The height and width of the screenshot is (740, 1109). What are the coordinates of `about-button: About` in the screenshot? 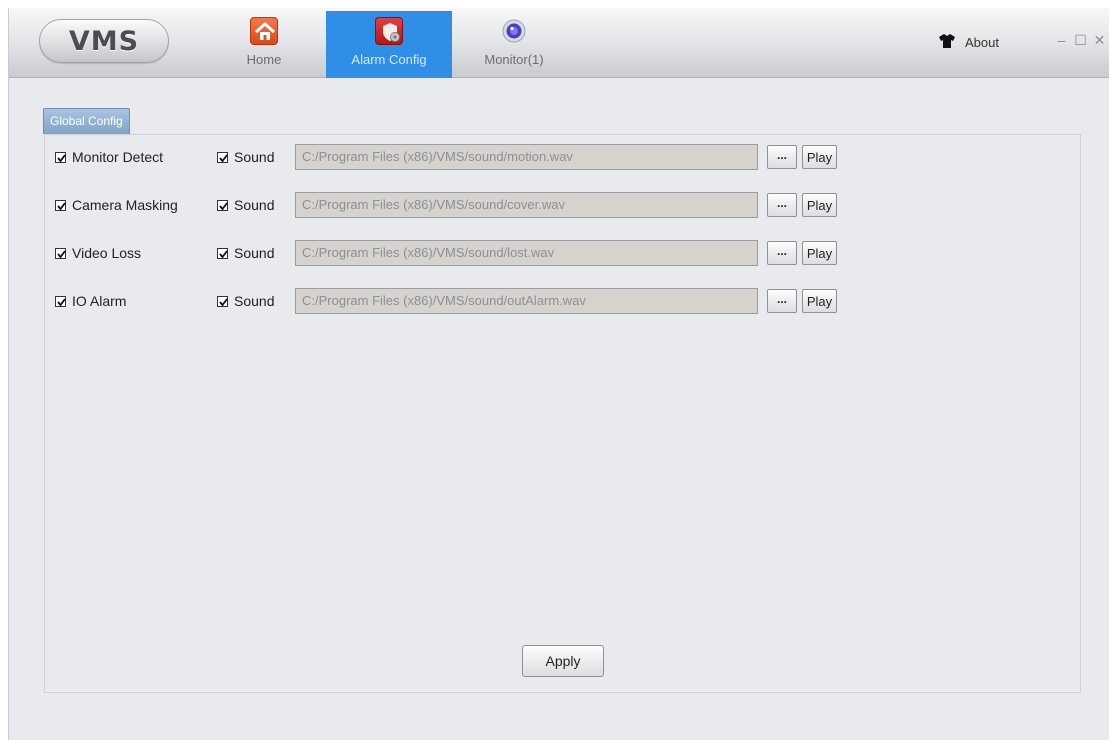 It's located at (969, 42).